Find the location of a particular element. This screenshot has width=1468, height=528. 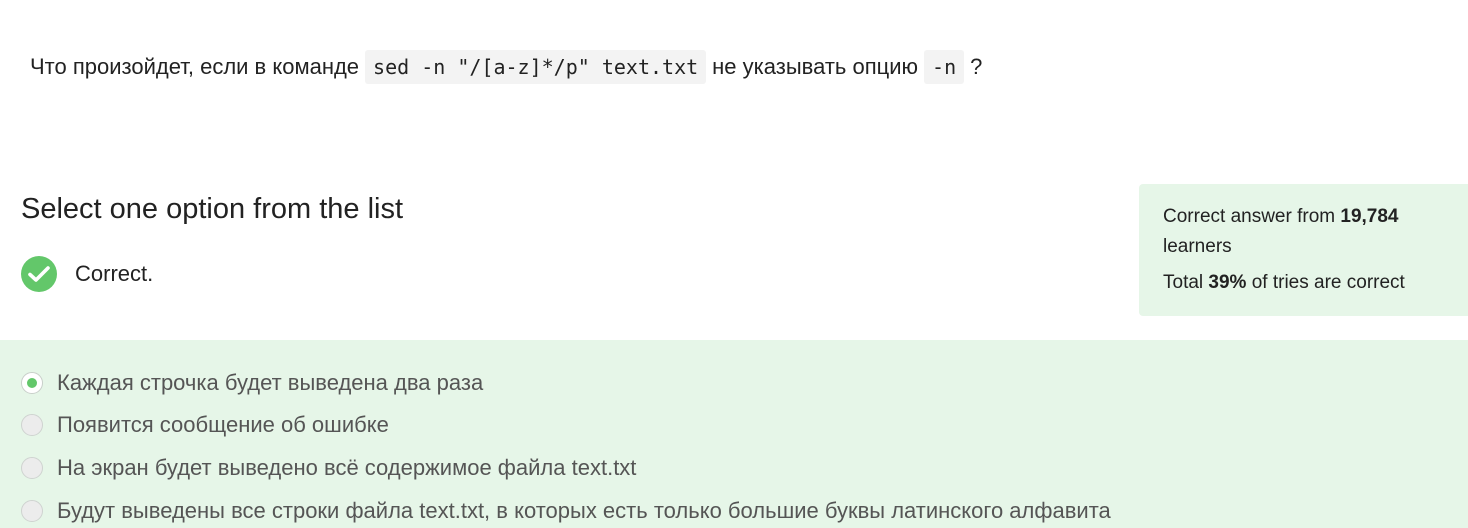

select-title: Select one option from the list is located at coordinates (212, 209).